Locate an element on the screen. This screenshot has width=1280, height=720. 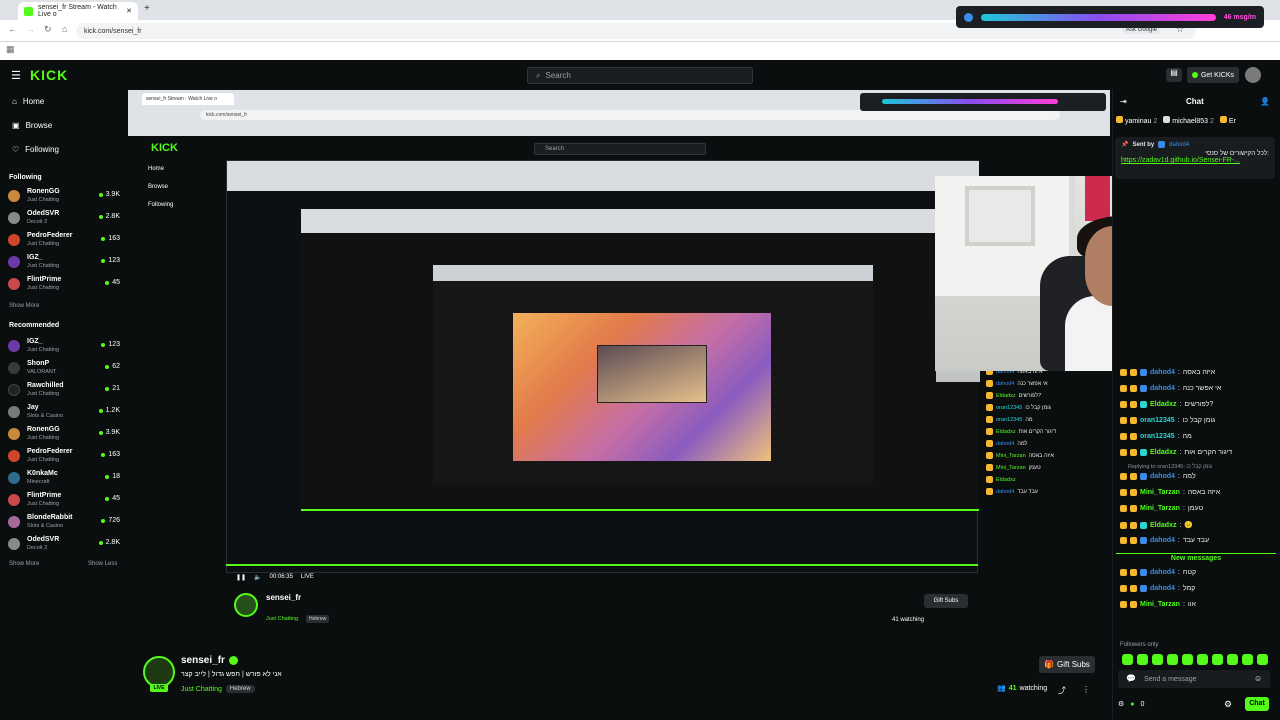
nested-chat-user: dahod4 is located at coordinates (1005, 443).